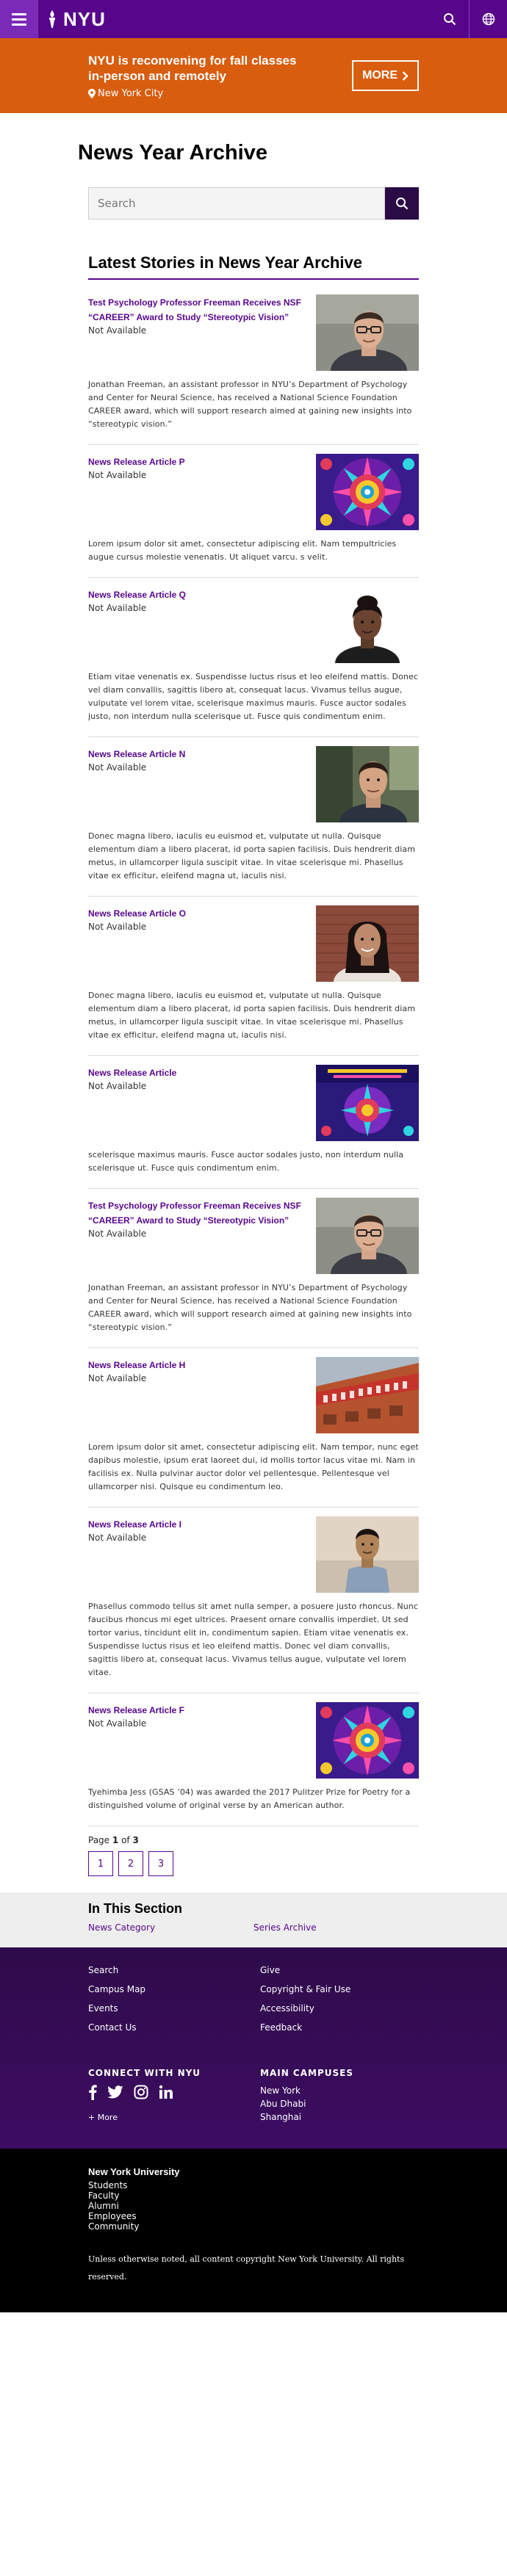 The height and width of the screenshot is (2576, 507). Describe the element at coordinates (253, 2216) in the screenshot. I see `audience-employees: Employees` at that location.